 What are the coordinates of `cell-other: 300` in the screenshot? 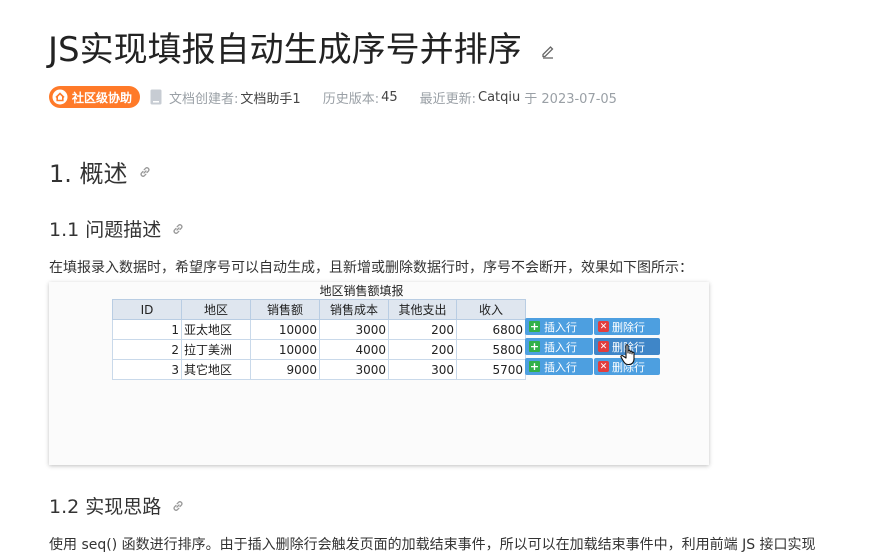 It's located at (422, 369).